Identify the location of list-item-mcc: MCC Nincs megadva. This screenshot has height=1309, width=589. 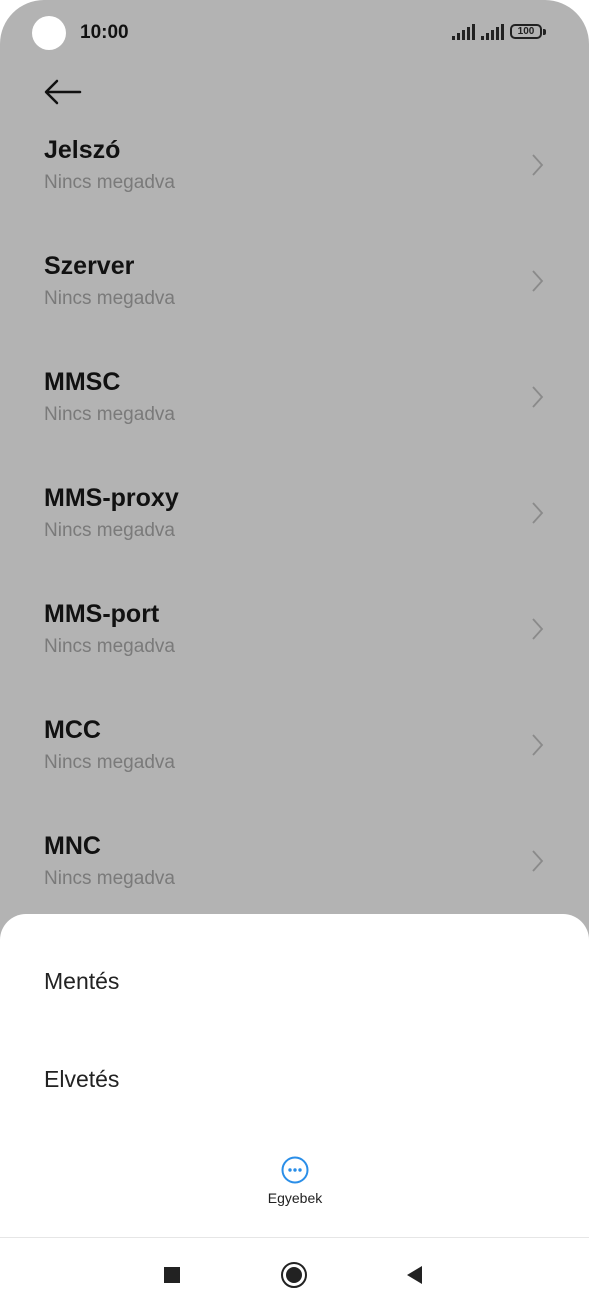
(294, 754).